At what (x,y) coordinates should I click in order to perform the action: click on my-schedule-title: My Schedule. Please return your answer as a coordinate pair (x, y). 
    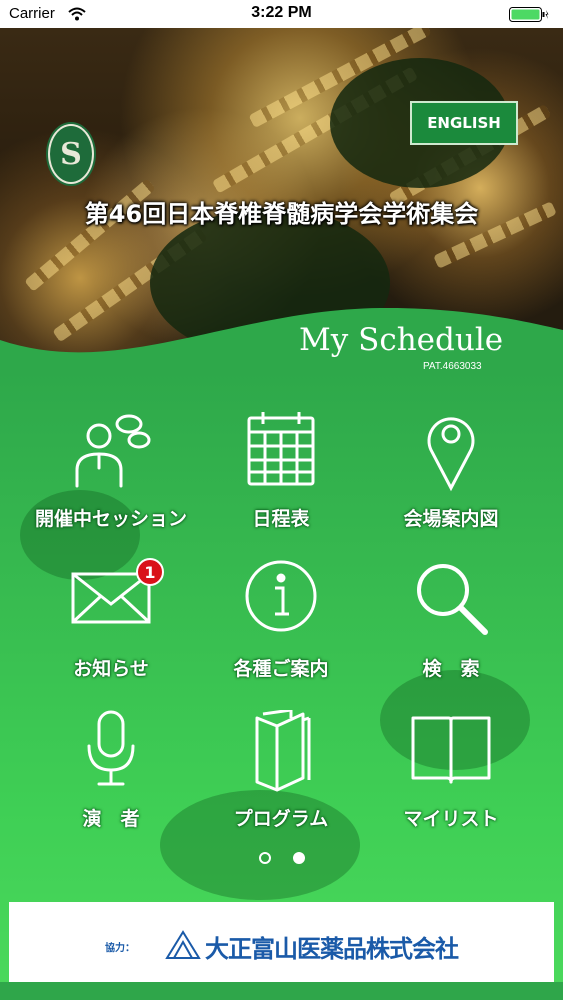
    Looking at the image, I should click on (401, 340).